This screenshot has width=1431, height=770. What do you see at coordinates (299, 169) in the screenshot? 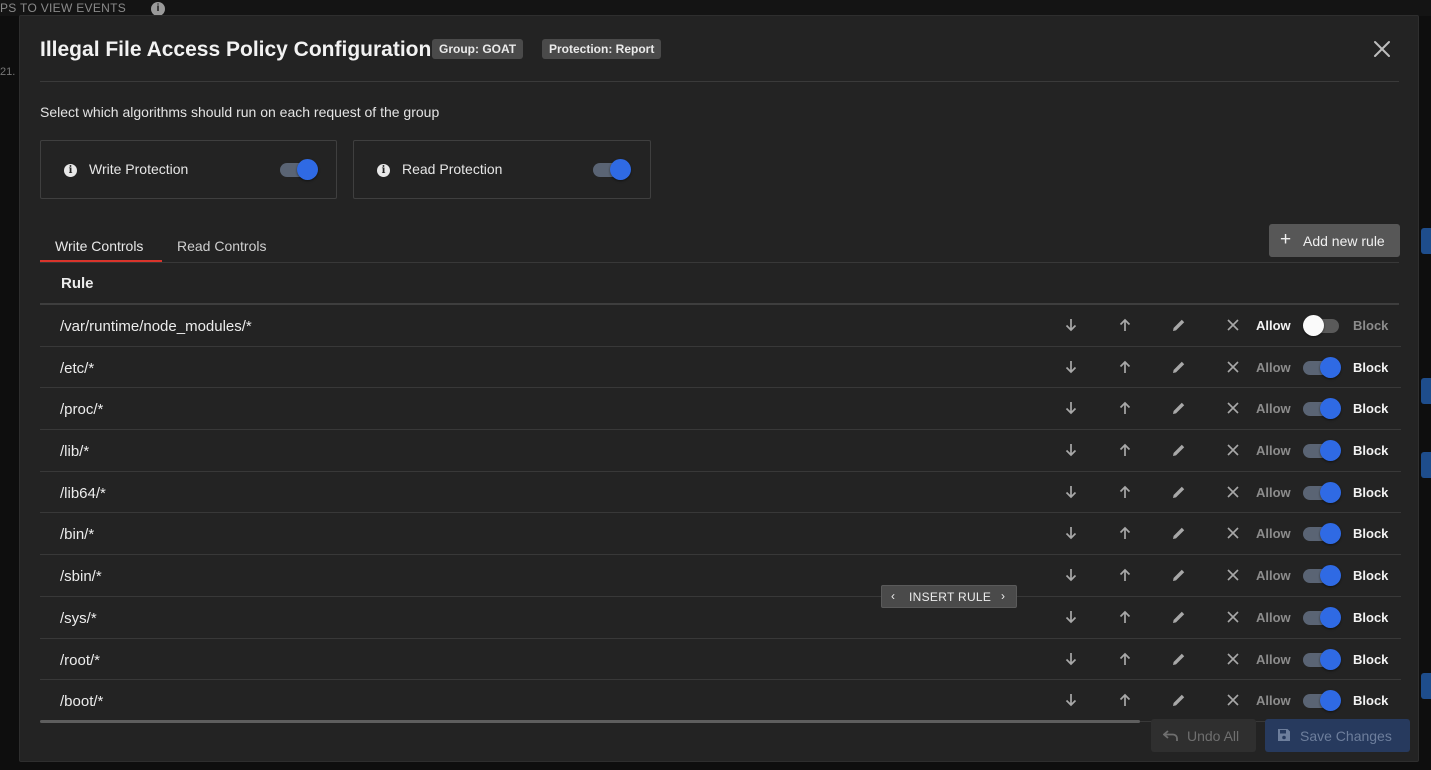
I see `write-protection-toggle` at bounding box center [299, 169].